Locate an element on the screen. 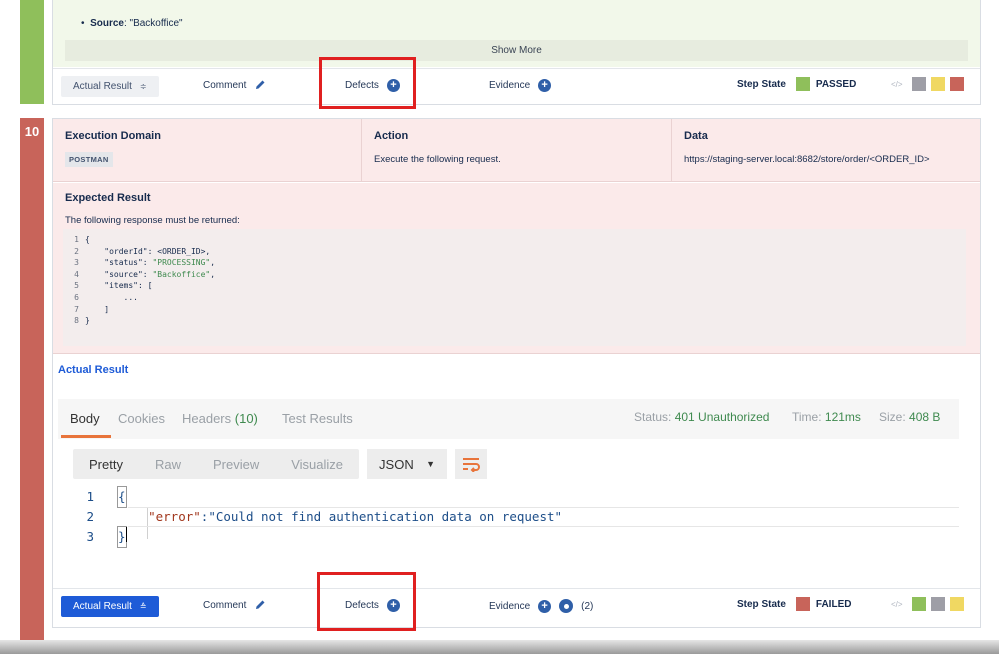  actual-result-toggle-button: Actual Result ≑ is located at coordinates (110, 86).